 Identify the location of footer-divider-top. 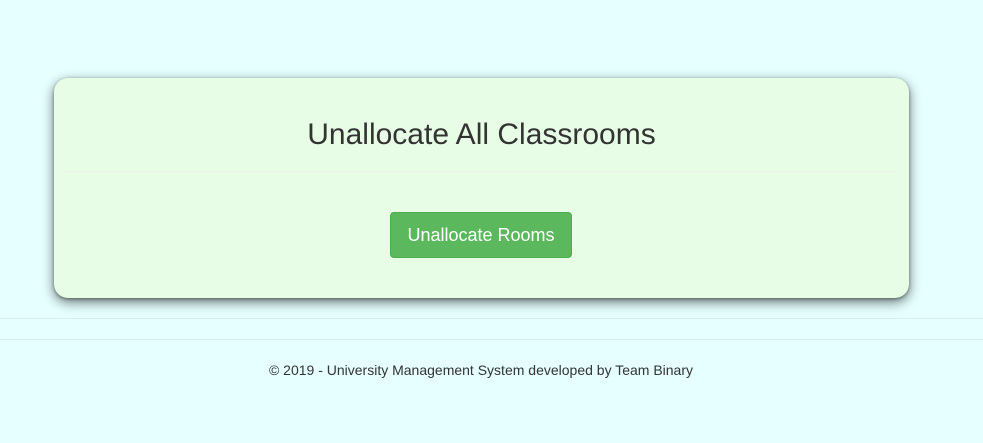
(491, 318).